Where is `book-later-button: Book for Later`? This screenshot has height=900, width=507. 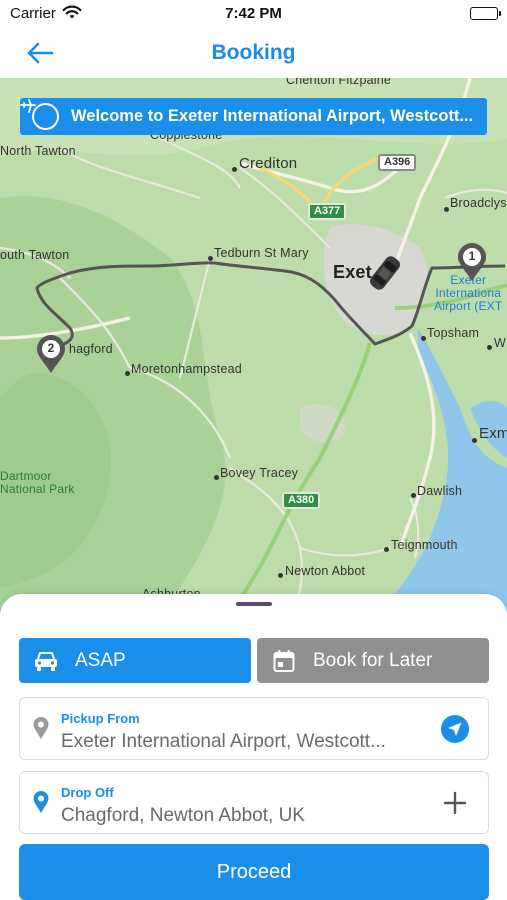
book-later-button: Book for Later is located at coordinates (373, 660).